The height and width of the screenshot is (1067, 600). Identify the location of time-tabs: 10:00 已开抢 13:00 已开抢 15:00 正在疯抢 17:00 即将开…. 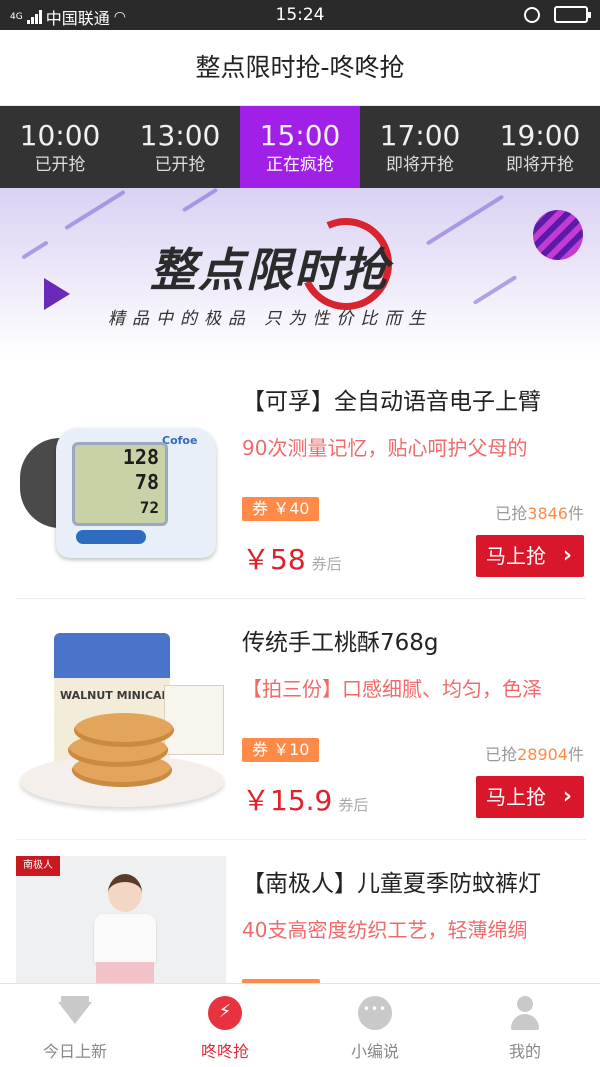
(300, 147).